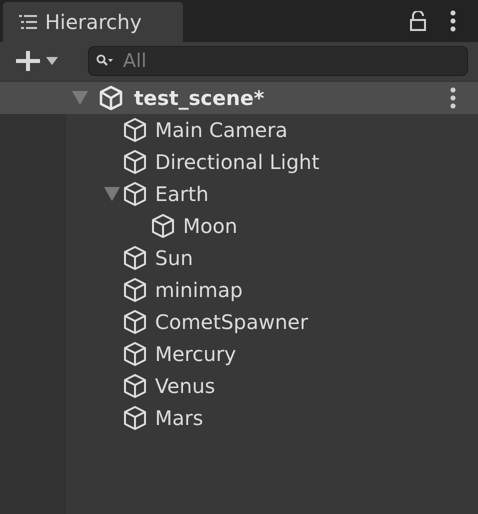 This screenshot has width=478, height=514. Describe the element at coordinates (291, 290) in the screenshot. I see `hierarchy-item: minimap` at that location.